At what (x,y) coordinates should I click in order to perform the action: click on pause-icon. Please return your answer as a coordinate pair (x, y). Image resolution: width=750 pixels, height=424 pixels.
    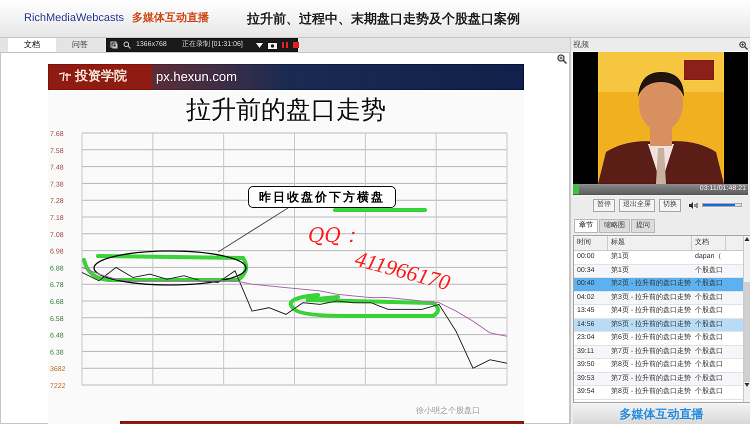
    Looking at the image, I should click on (285, 45).